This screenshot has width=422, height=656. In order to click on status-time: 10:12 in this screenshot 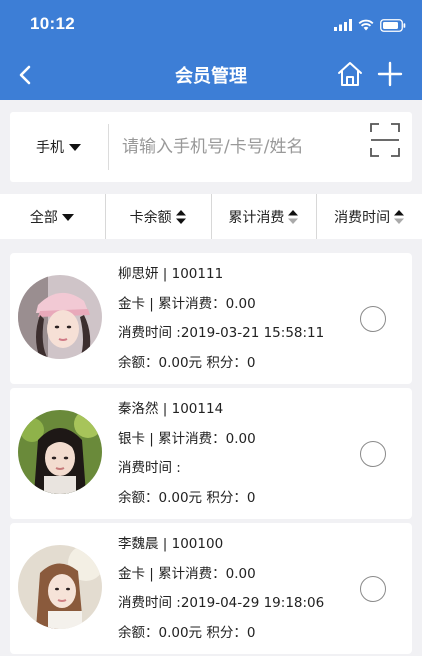, I will do `click(52, 23)`.